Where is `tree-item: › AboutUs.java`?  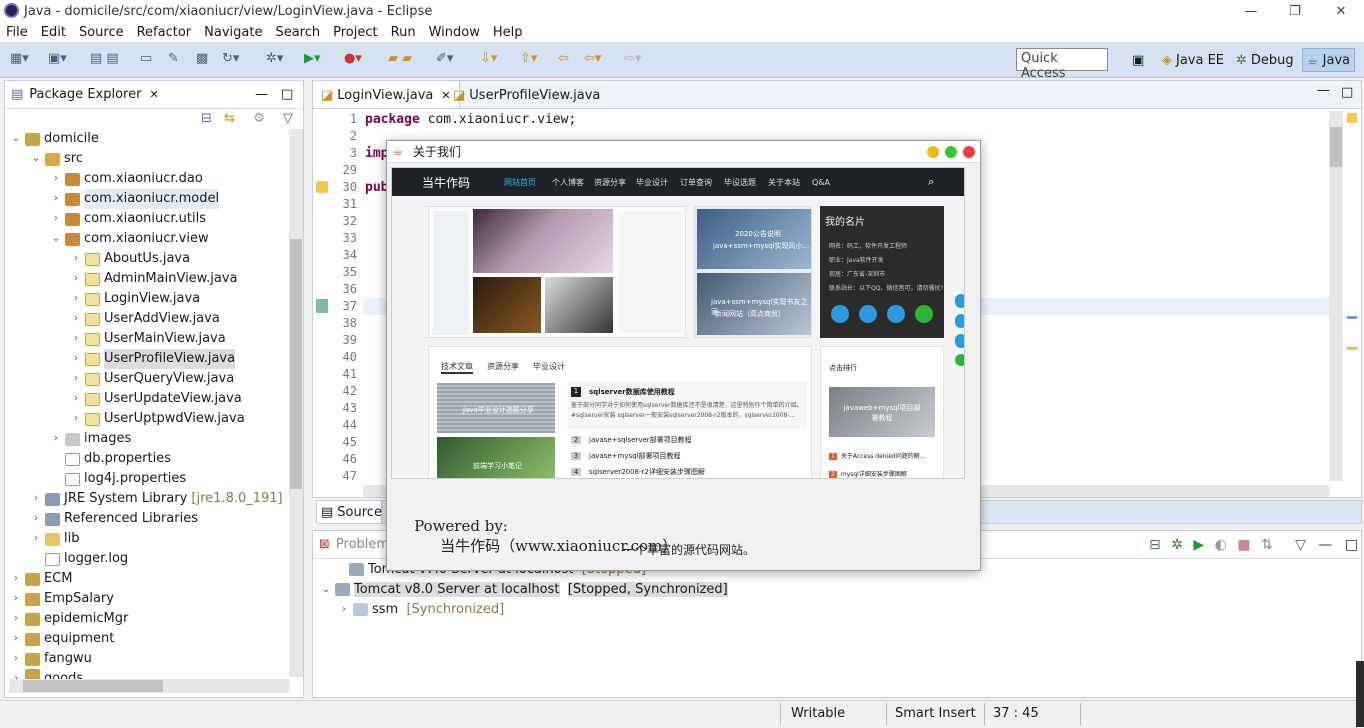 tree-item: › AboutUs.java is located at coordinates (129, 259).